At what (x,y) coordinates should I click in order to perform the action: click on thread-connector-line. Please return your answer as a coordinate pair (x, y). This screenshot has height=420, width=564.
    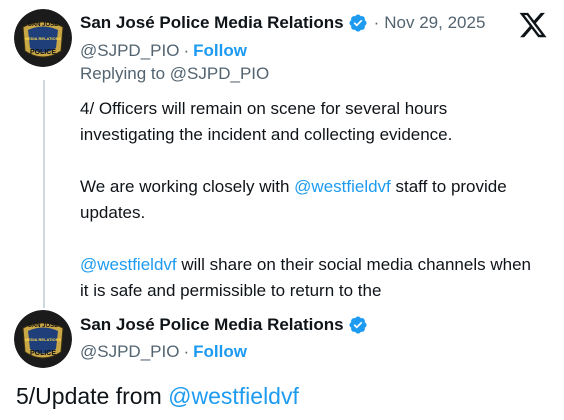
    Looking at the image, I should click on (44, 194).